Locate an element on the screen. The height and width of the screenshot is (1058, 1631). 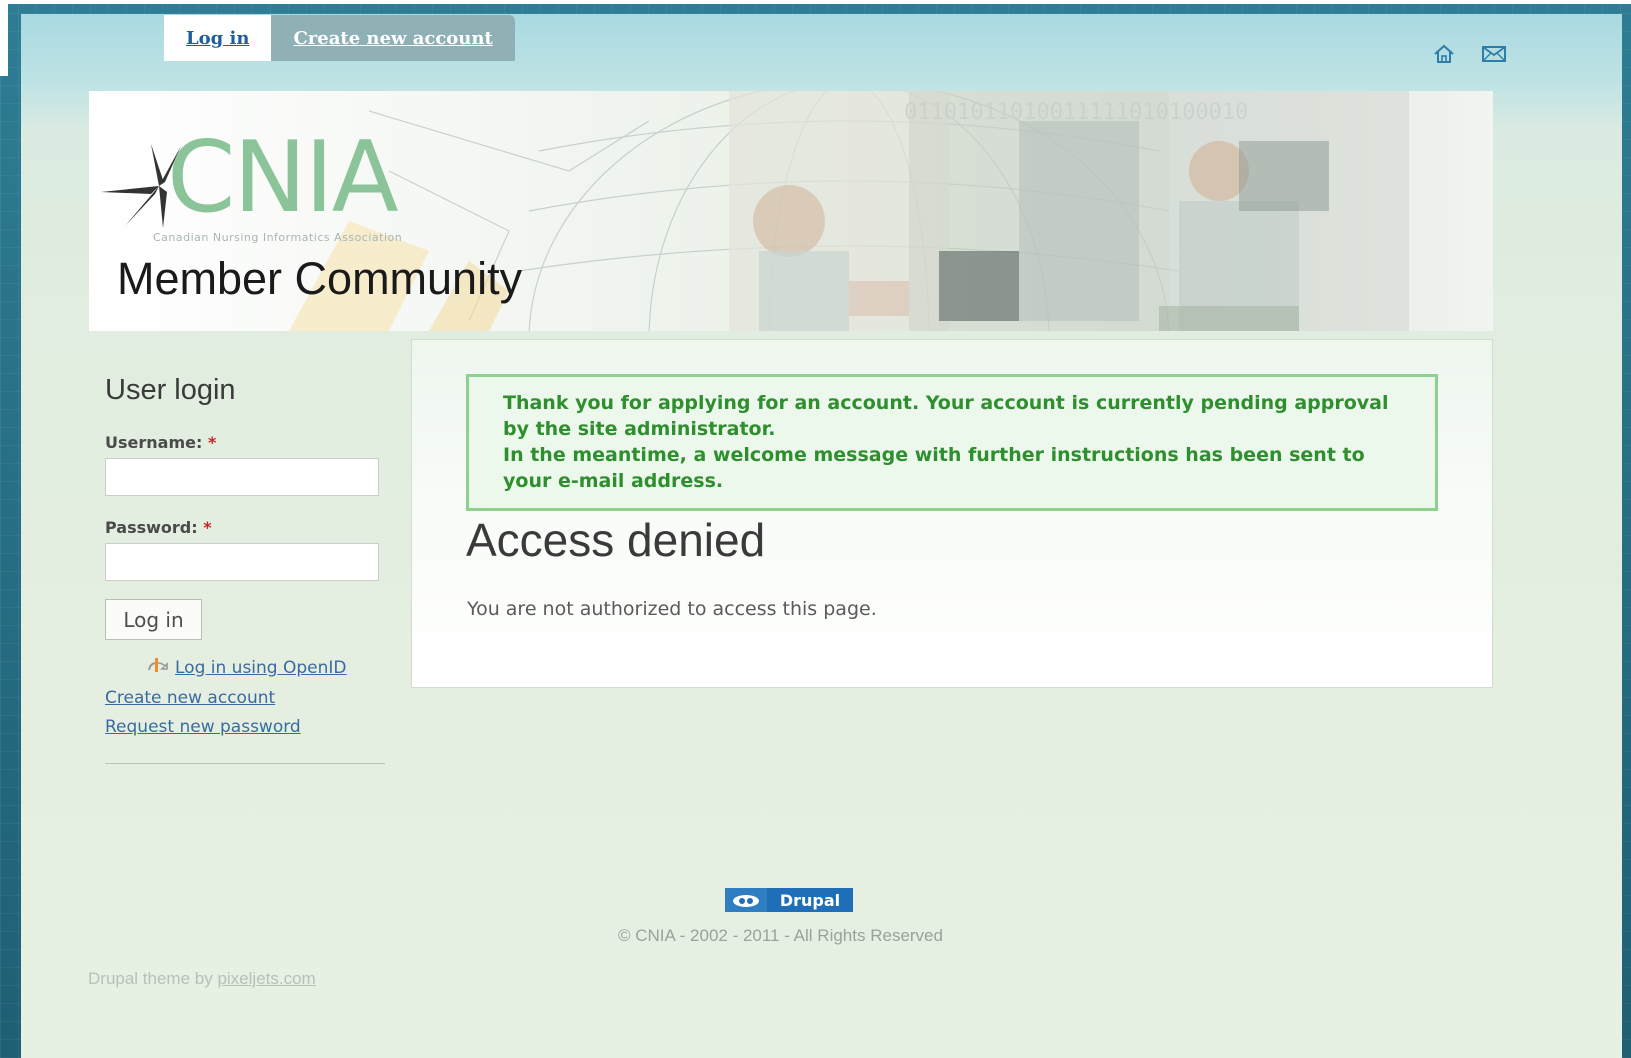
top-icons is located at coordinates (1469, 54).